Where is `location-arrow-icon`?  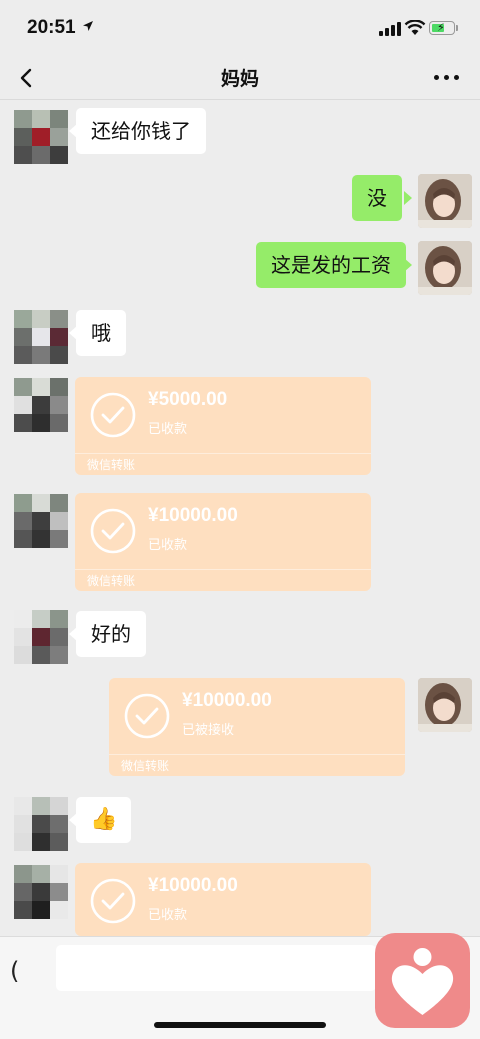 location-arrow-icon is located at coordinates (88, 26).